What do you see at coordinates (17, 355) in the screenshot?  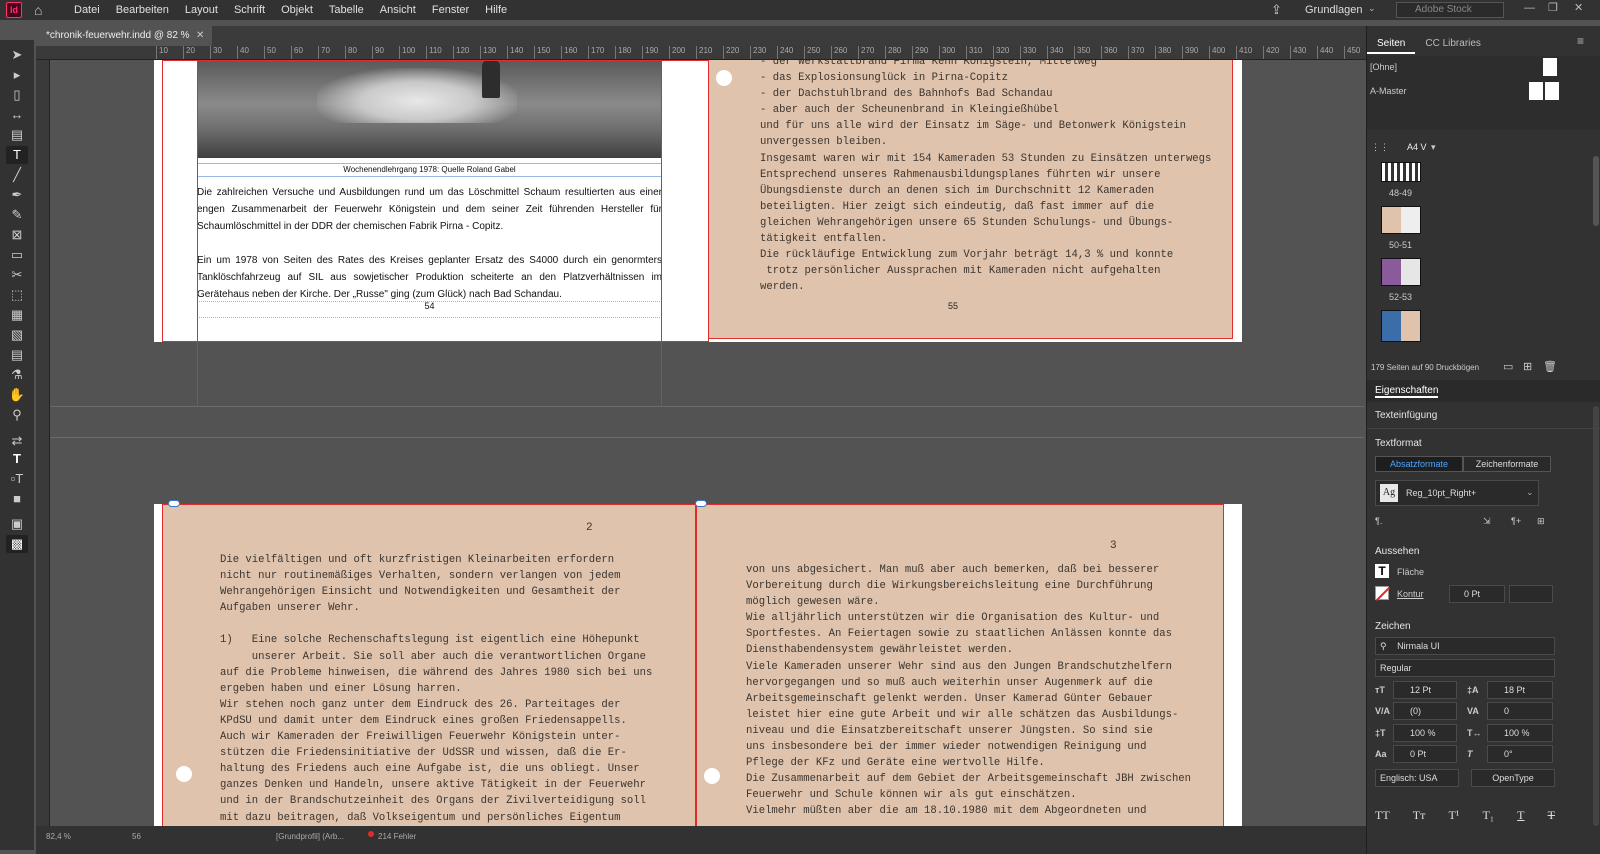 I see `note-tool-icon: ▤` at bounding box center [17, 355].